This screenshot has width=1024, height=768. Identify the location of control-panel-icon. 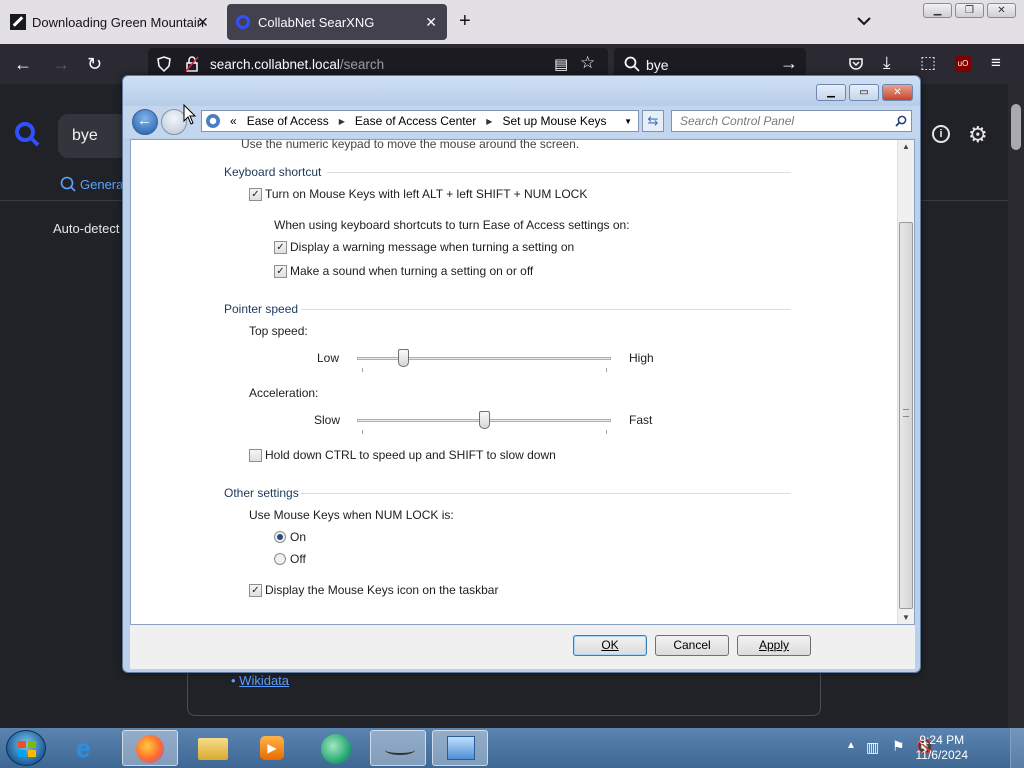
(213, 121).